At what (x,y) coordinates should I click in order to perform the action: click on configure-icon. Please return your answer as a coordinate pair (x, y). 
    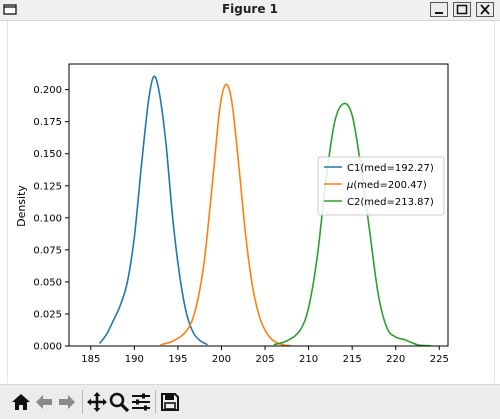
    Looking at the image, I should click on (141, 402).